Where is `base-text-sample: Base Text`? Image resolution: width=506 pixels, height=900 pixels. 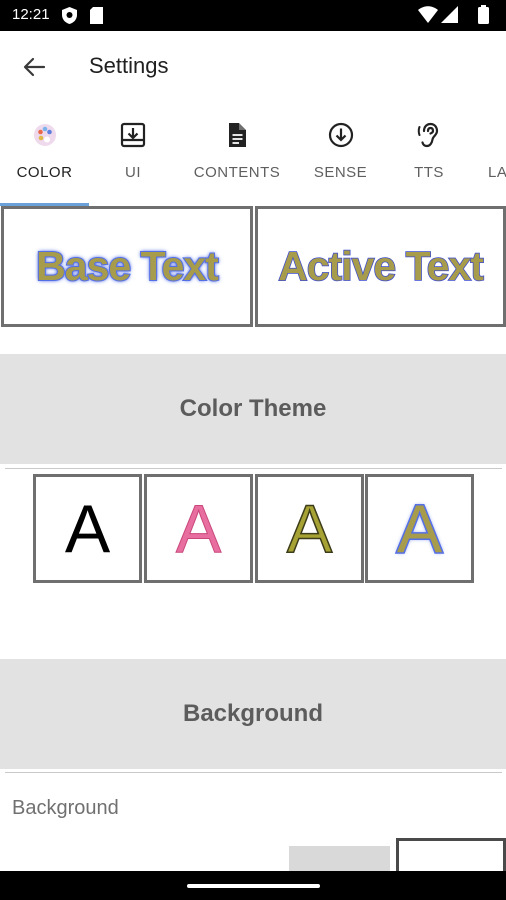 base-text-sample: Base Text is located at coordinates (127, 266).